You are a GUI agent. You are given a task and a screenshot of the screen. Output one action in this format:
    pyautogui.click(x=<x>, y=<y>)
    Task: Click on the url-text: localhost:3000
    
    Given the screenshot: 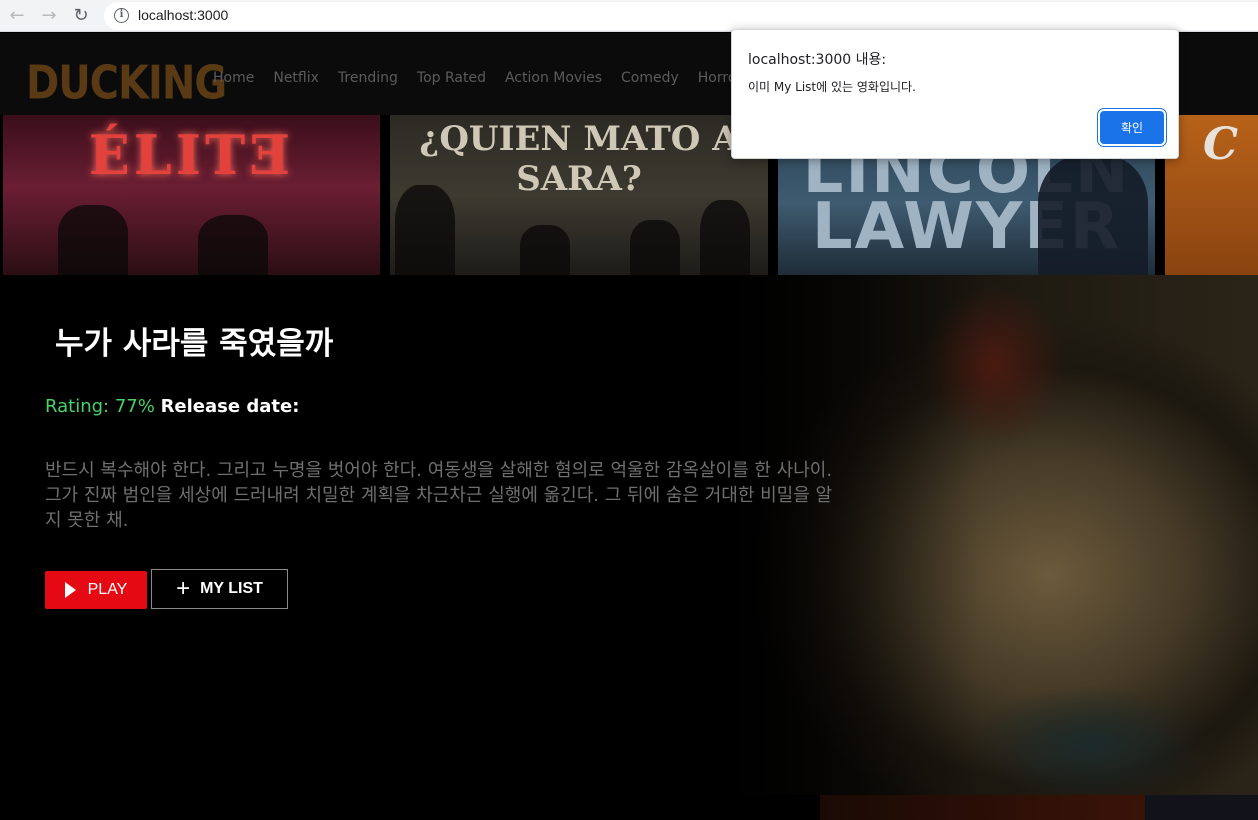 What is the action you would take?
    pyautogui.click(x=183, y=15)
    